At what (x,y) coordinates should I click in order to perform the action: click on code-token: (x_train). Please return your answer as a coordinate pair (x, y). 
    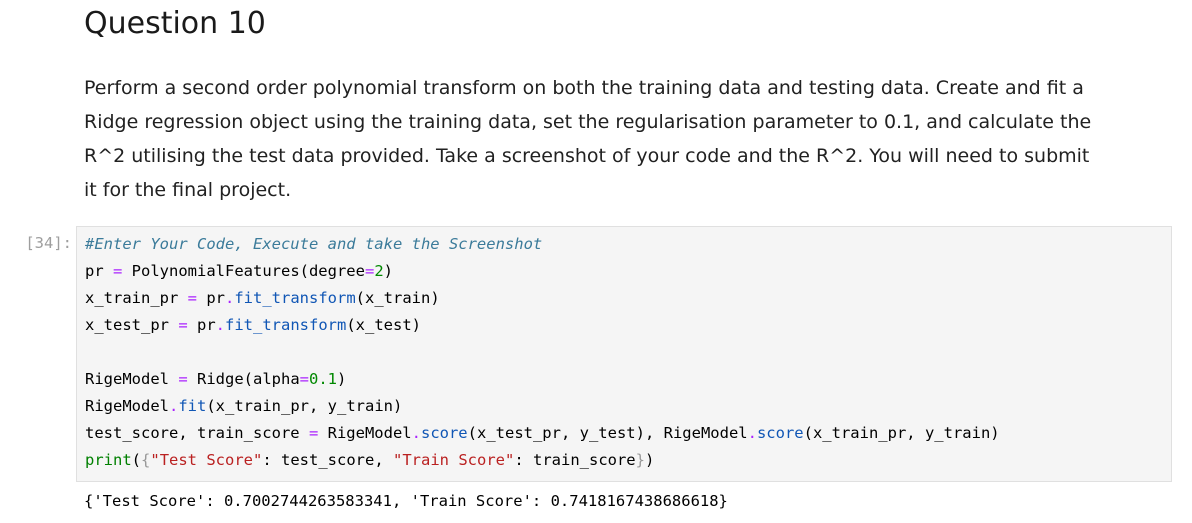
    Looking at the image, I should click on (397, 298).